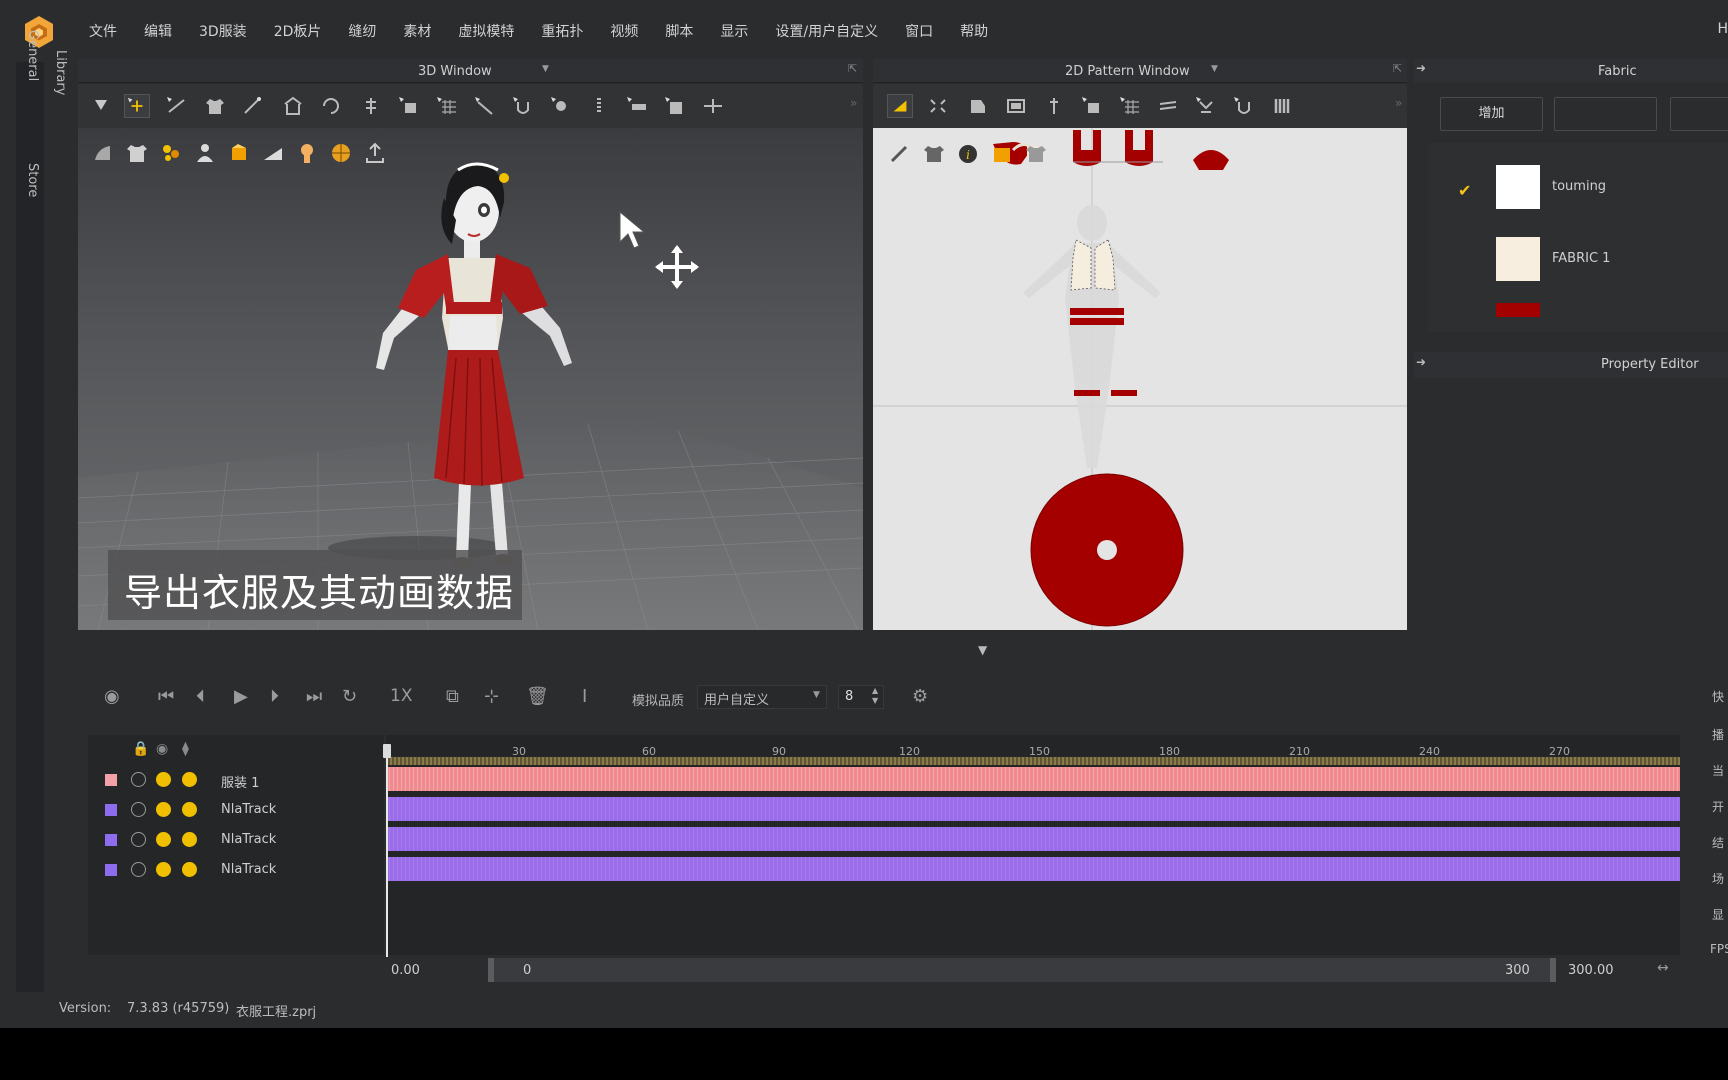  Describe the element at coordinates (200, 696) in the screenshot. I see `previous-frame-icon: ⏴` at that location.